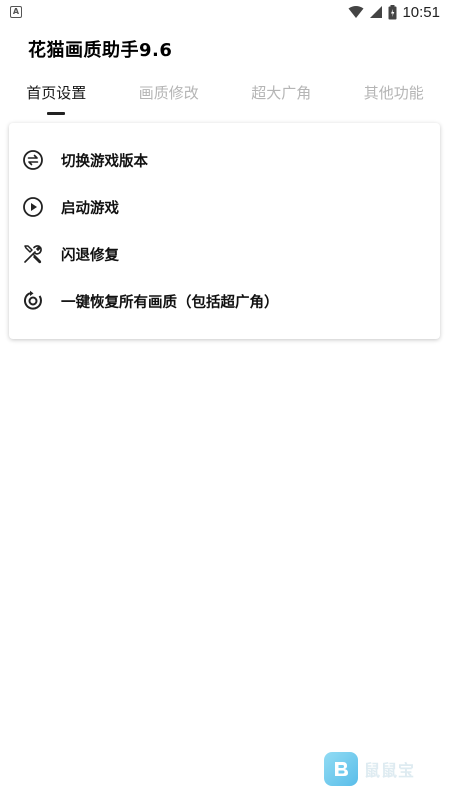 This screenshot has height=800, width=450. Describe the element at coordinates (104, 161) in the screenshot. I see `switch-game-version-label: 切换游戏版本` at that location.